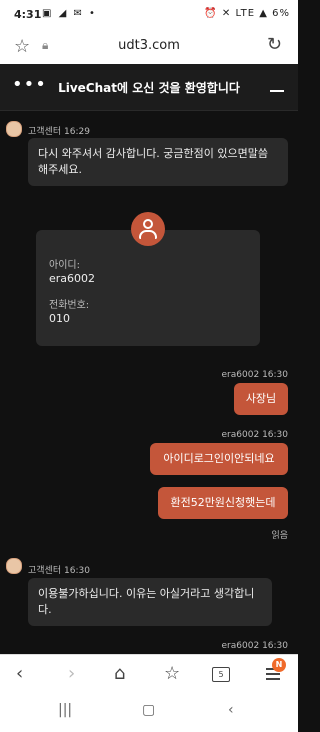 The image size is (320, 732). Describe the element at coordinates (231, 710) in the screenshot. I see `system-back-icon: ‹` at that location.